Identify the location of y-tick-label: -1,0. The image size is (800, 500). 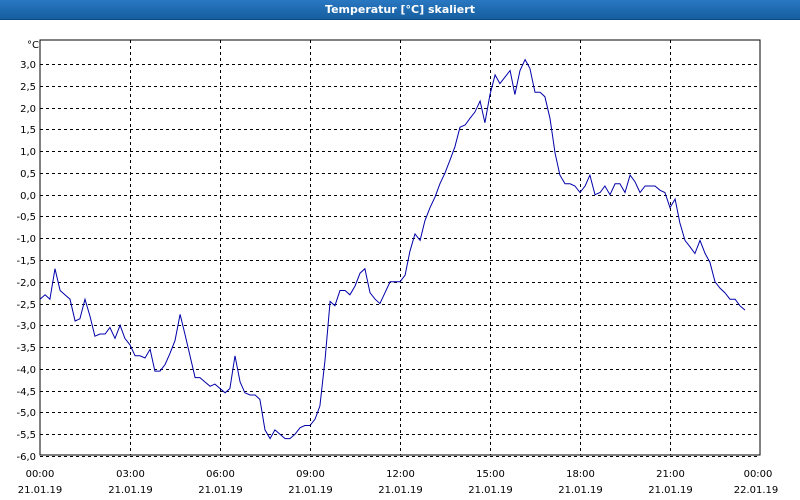
(26, 239).